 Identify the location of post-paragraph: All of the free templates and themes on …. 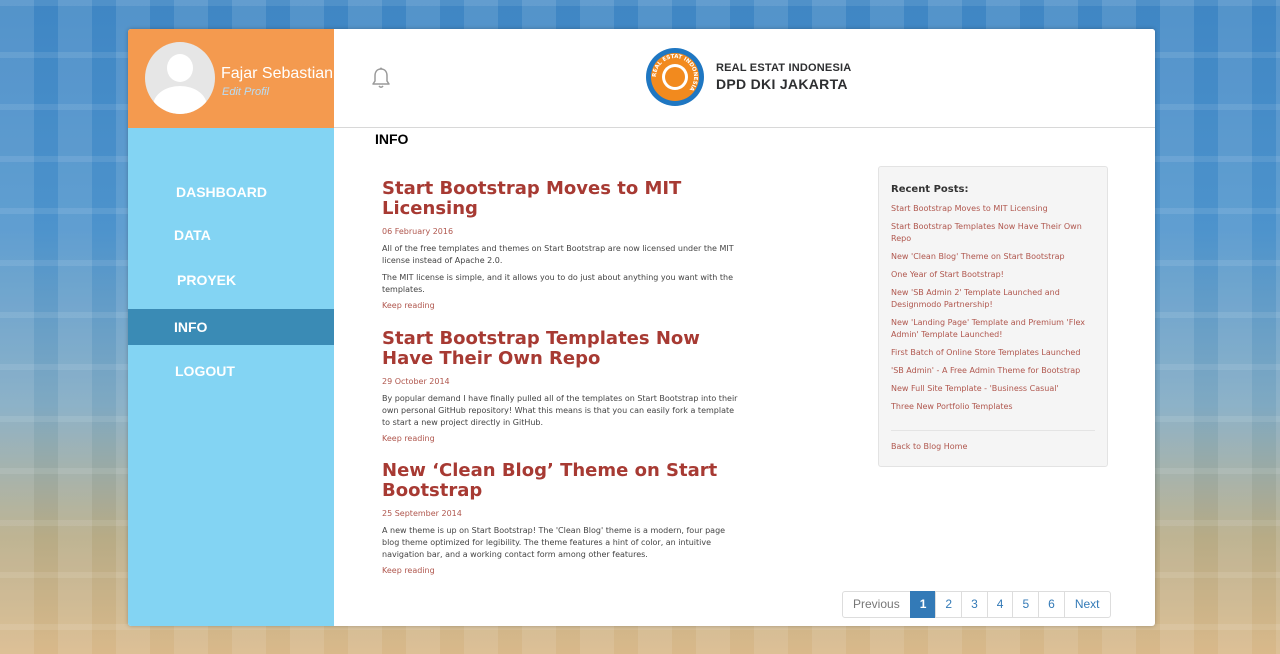
(558, 254).